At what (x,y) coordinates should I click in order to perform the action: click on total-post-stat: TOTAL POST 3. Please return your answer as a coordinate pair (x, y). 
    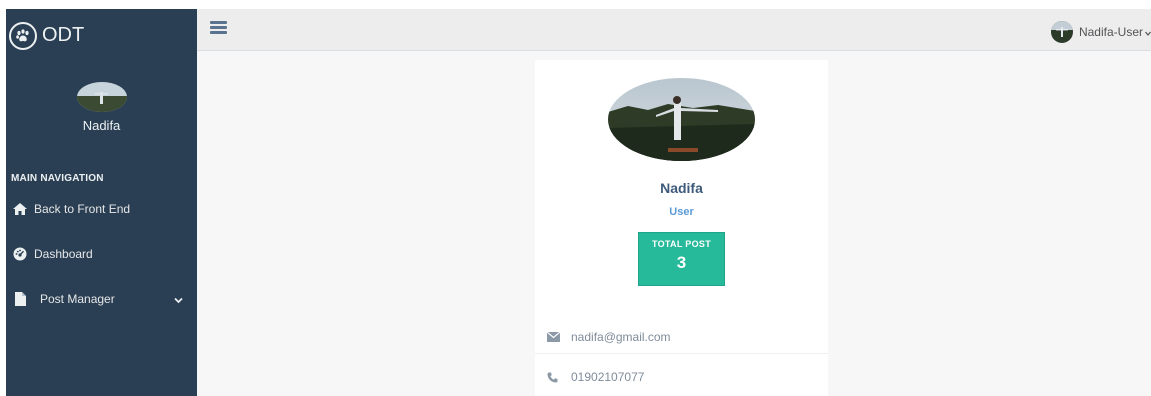
    Looking at the image, I should click on (681, 259).